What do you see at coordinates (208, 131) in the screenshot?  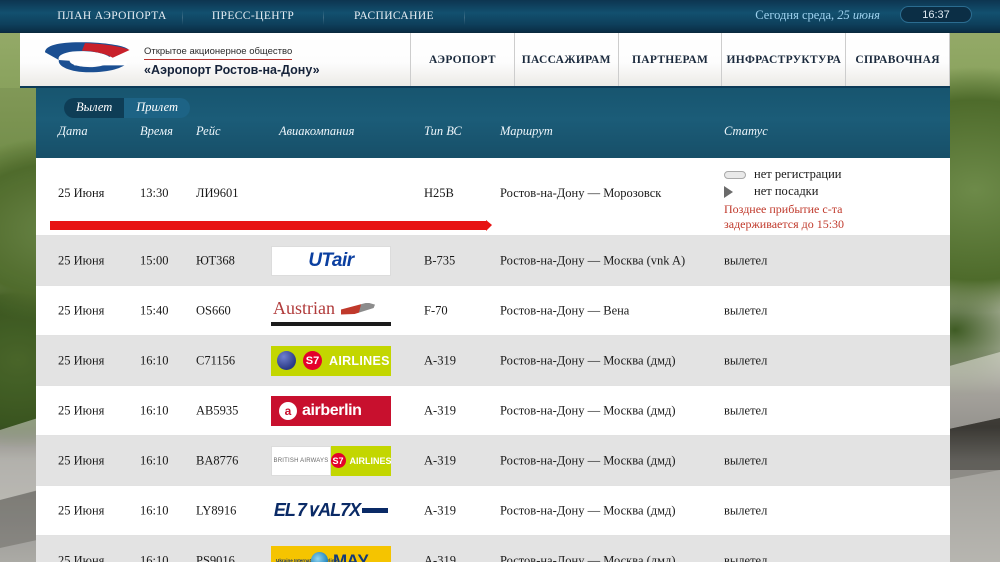 I see `column-header-flight: Рейс` at bounding box center [208, 131].